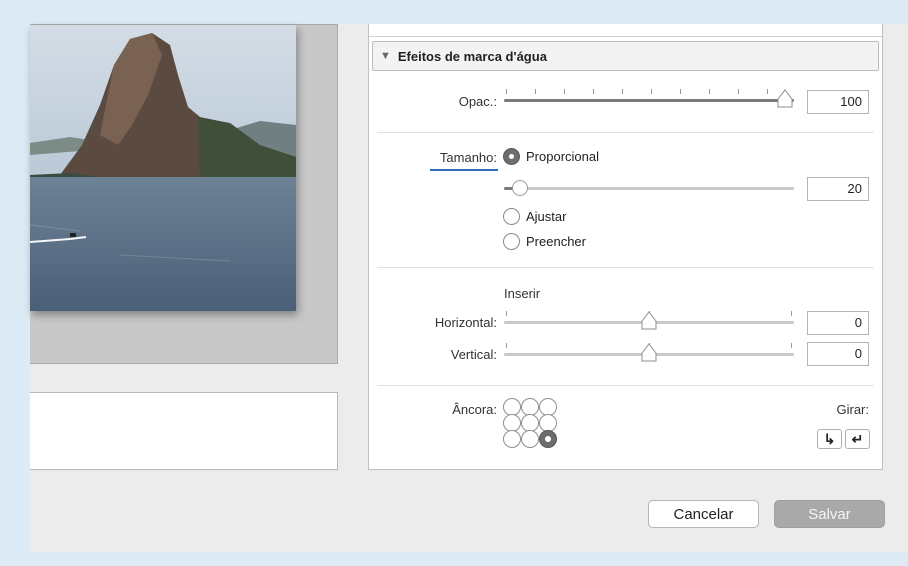 This screenshot has width=908, height=566. Describe the element at coordinates (511, 156) in the screenshot. I see `radio-button-selected` at that location.